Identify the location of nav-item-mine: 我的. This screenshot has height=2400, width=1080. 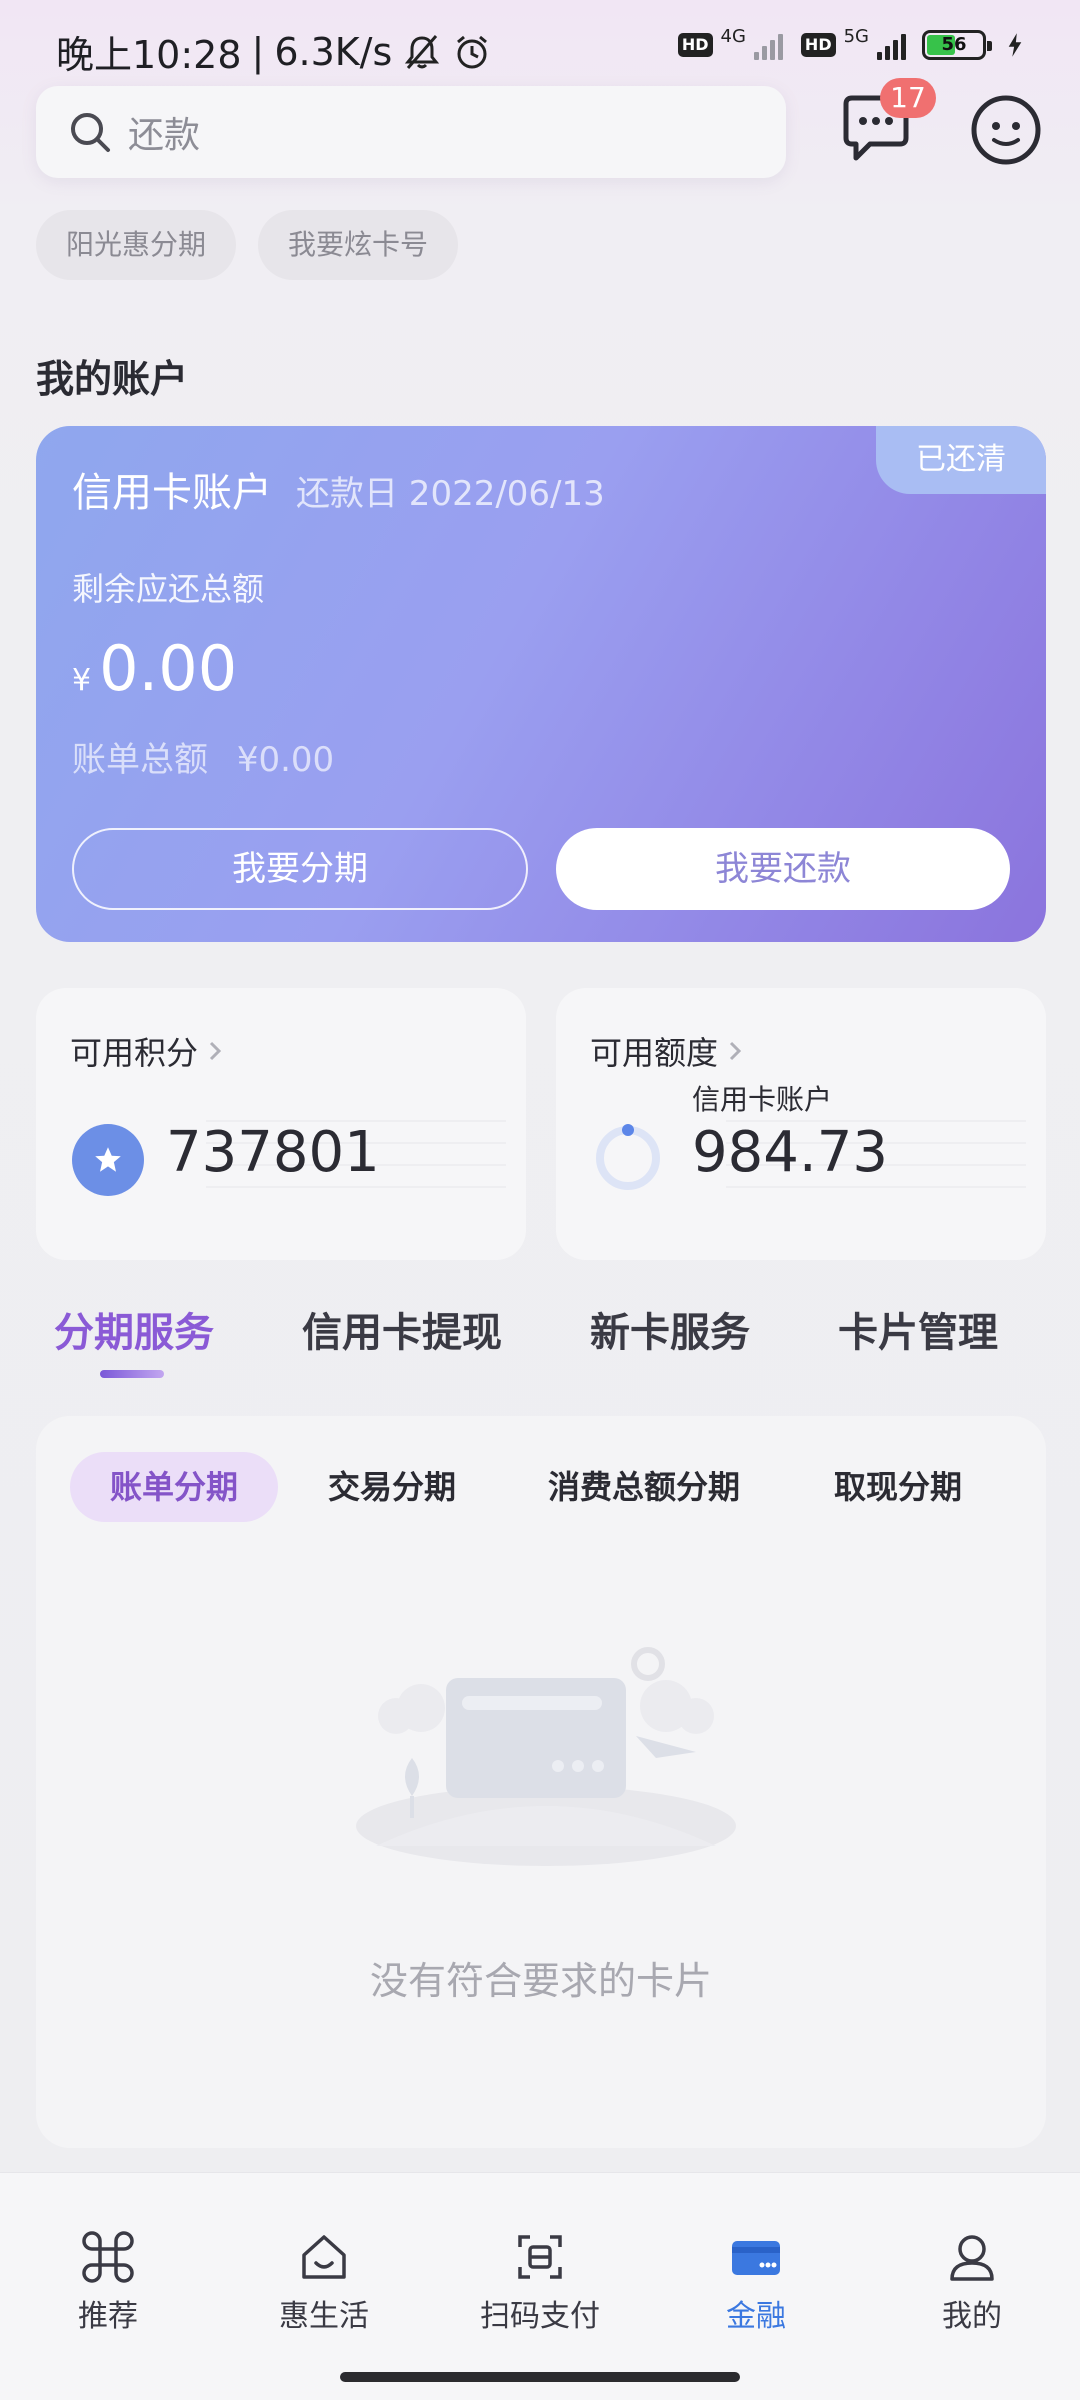
(972, 2281).